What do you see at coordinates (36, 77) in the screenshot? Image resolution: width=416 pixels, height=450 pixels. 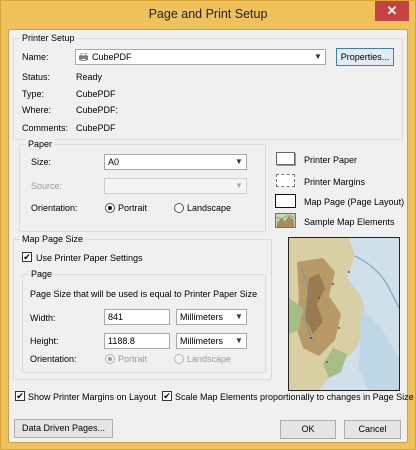 I see `status-label: Status:` at bounding box center [36, 77].